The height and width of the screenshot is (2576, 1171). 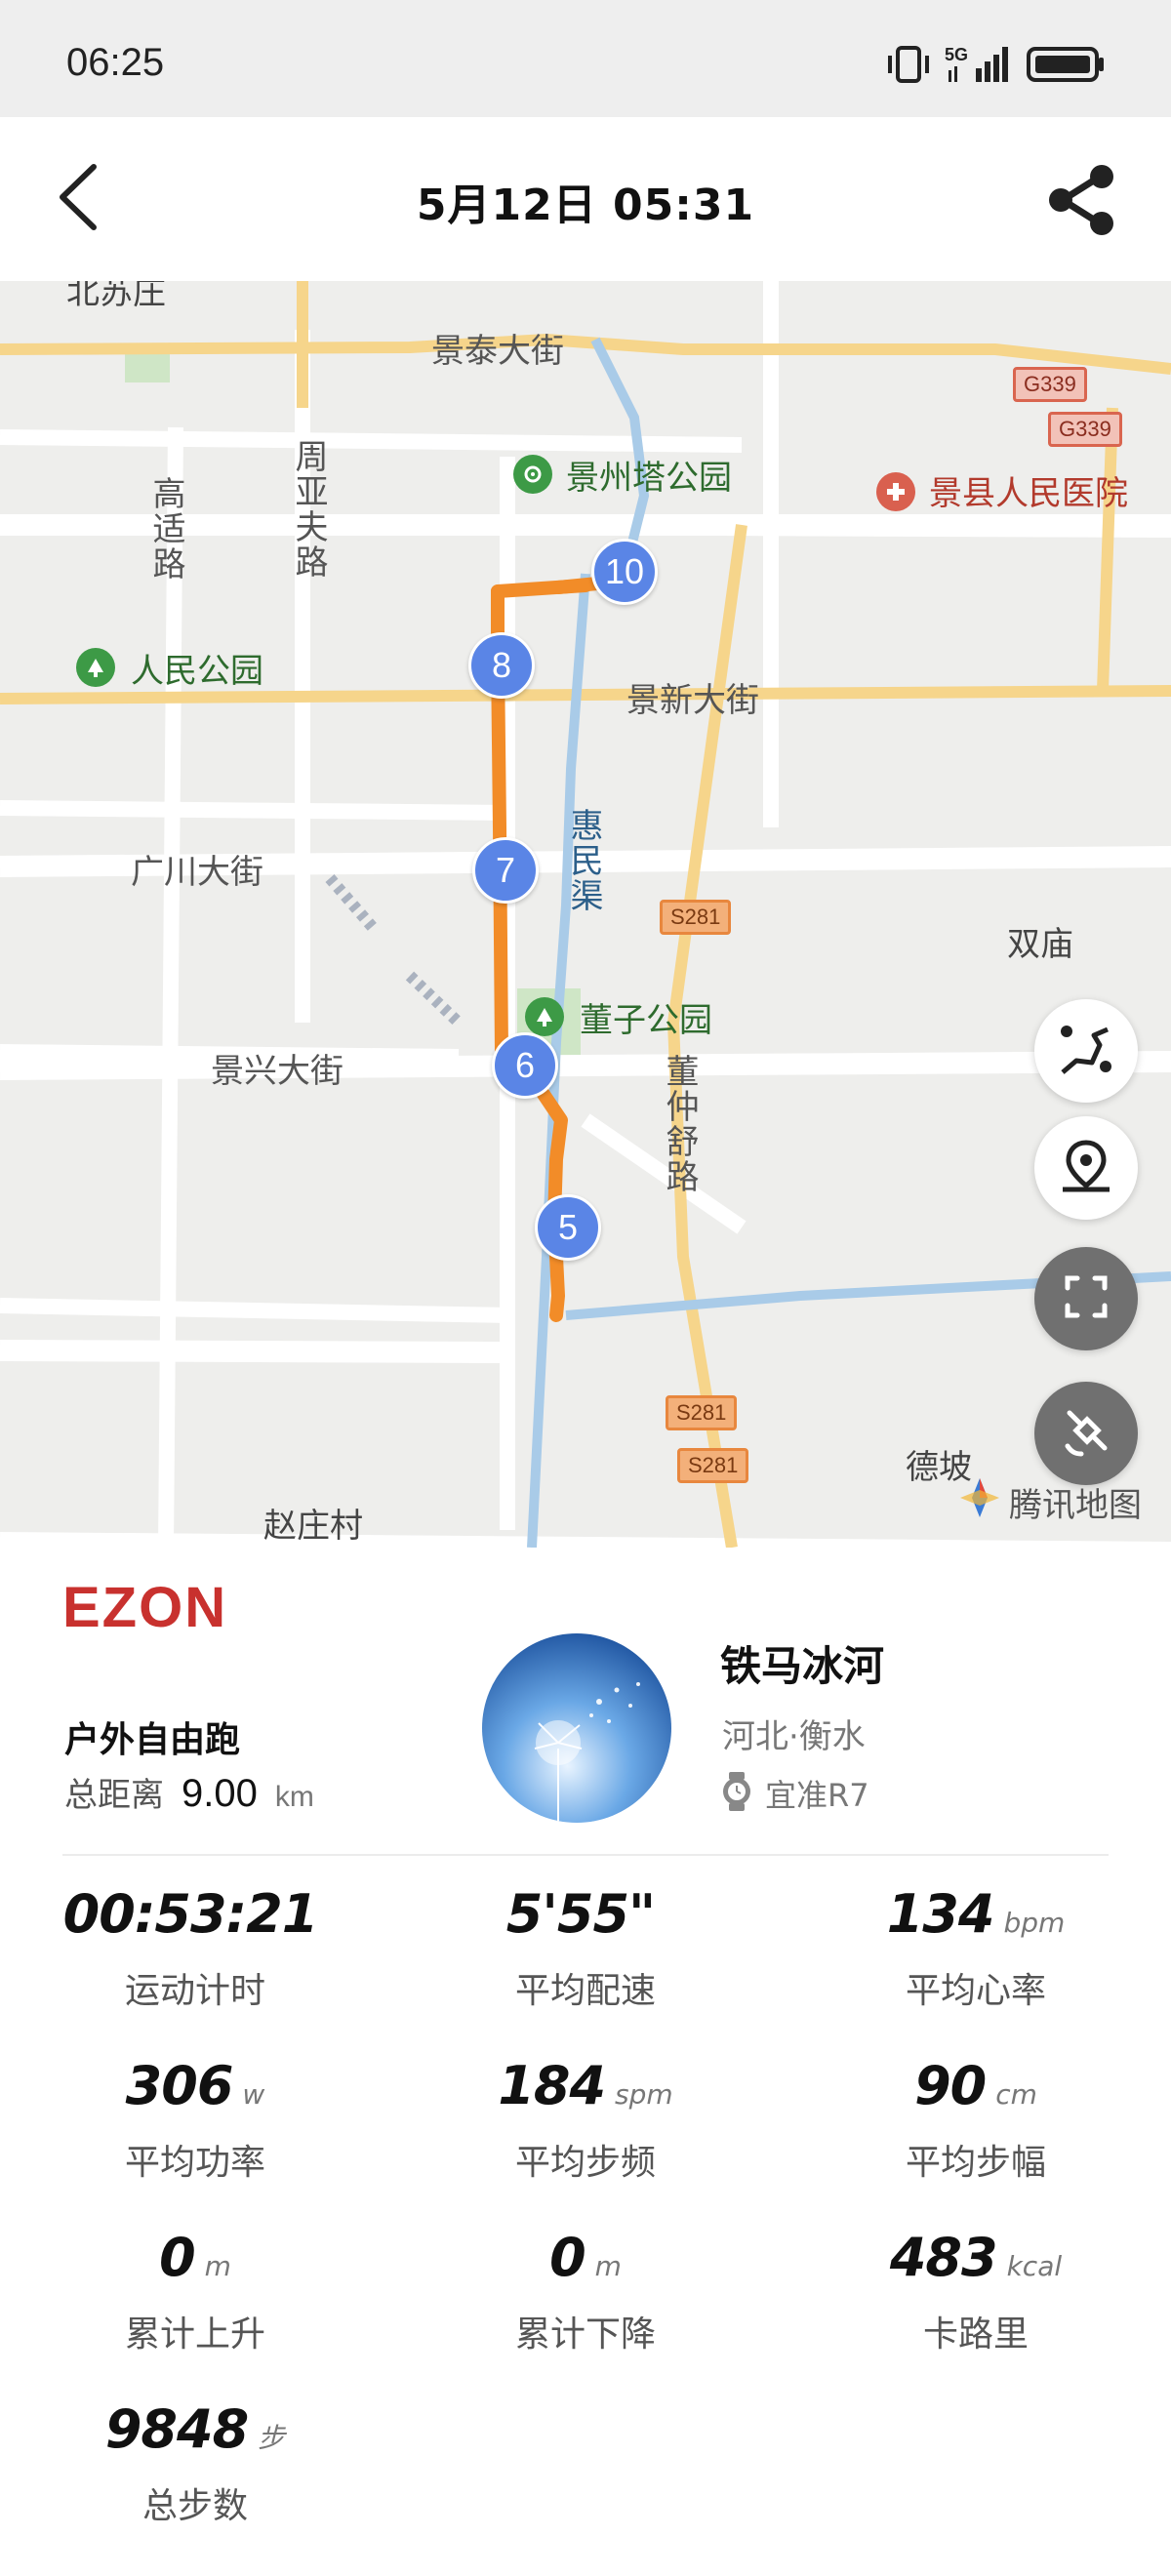 I want to click on satellite-button, so click(x=1086, y=1433).